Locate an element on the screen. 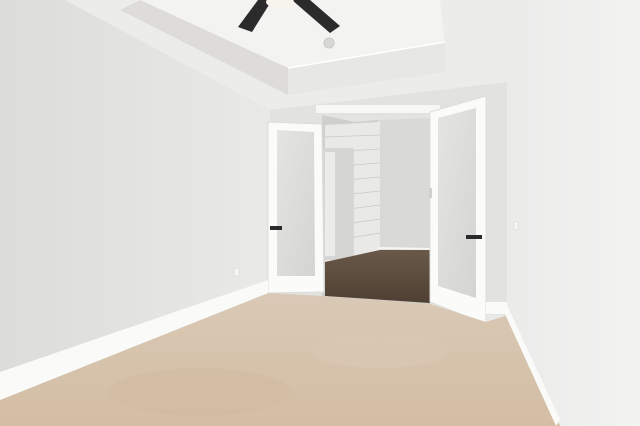 The image size is (640, 426). outlet is located at coordinates (236, 272).